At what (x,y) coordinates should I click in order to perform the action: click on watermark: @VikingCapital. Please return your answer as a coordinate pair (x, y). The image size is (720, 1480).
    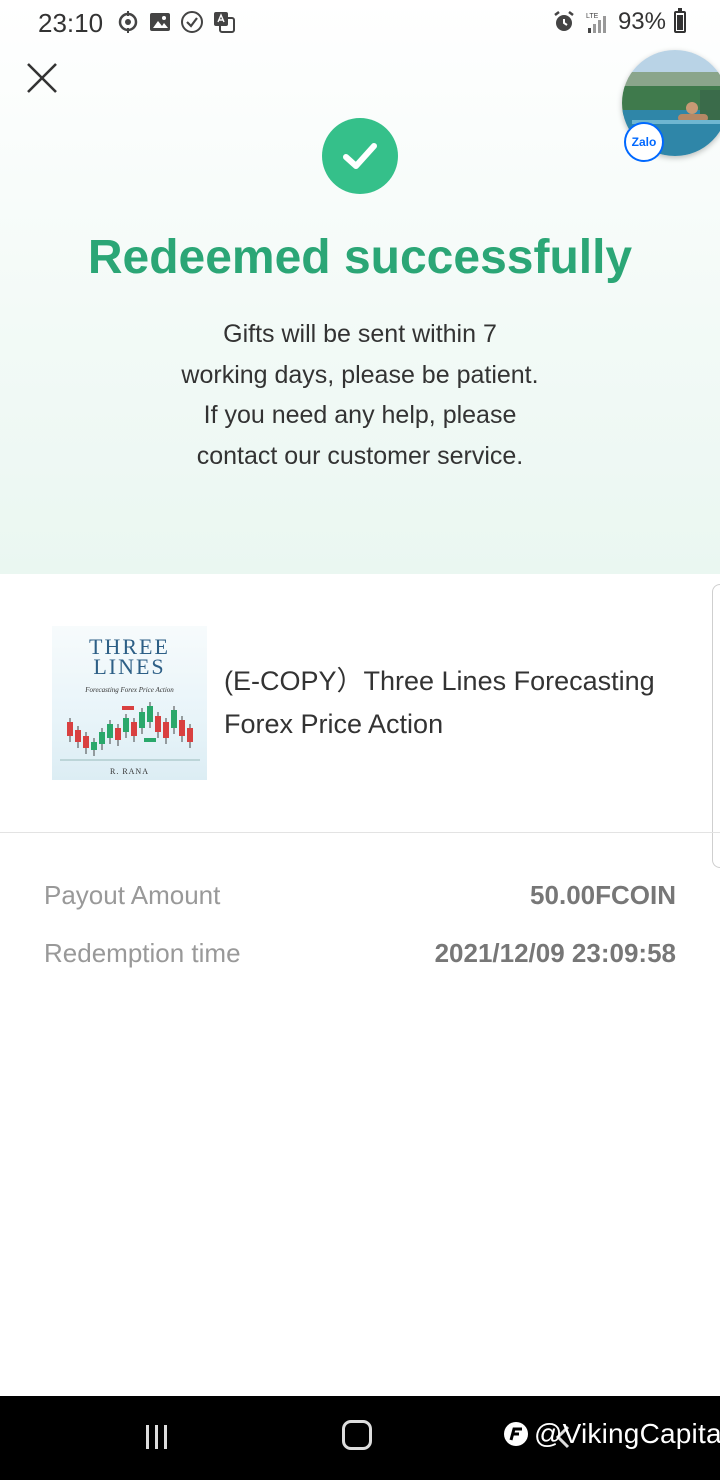
    Looking at the image, I should click on (611, 1434).